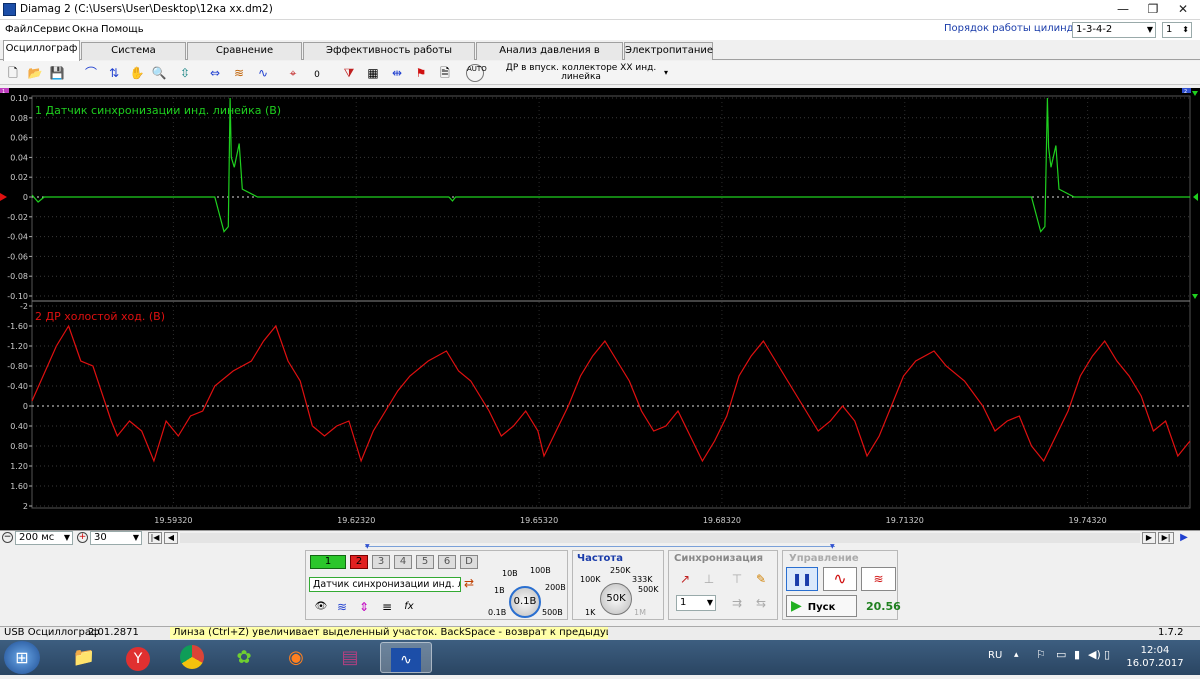 The image size is (1200, 679). Describe the element at coordinates (114, 73) in the screenshot. I see `cursor-marker-icon: ⇅` at that location.